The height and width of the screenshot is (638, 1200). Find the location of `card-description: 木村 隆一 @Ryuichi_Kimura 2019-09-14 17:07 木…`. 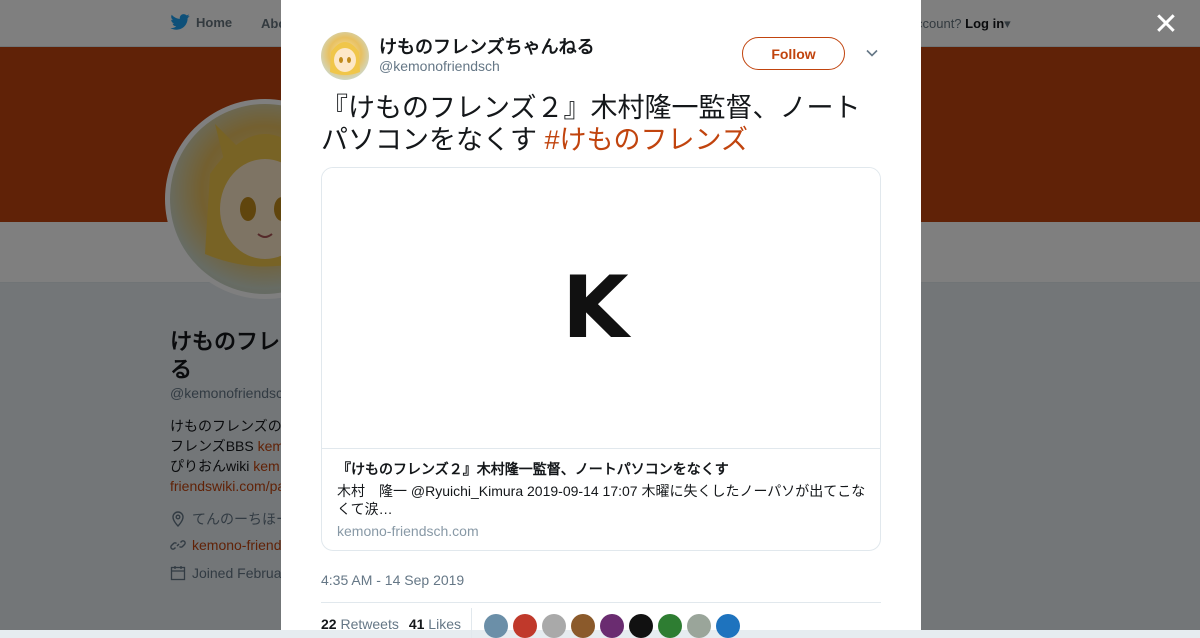

card-description: 木村 隆一 @Ryuichi_Kimura 2019-09-14 17:07 木… is located at coordinates (601, 500).